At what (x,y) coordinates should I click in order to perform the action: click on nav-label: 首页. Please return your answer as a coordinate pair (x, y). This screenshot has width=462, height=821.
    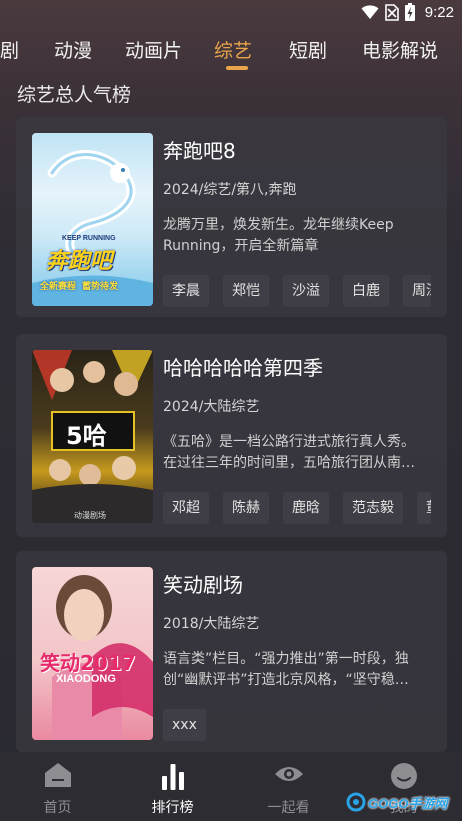
    Looking at the image, I should click on (57, 808).